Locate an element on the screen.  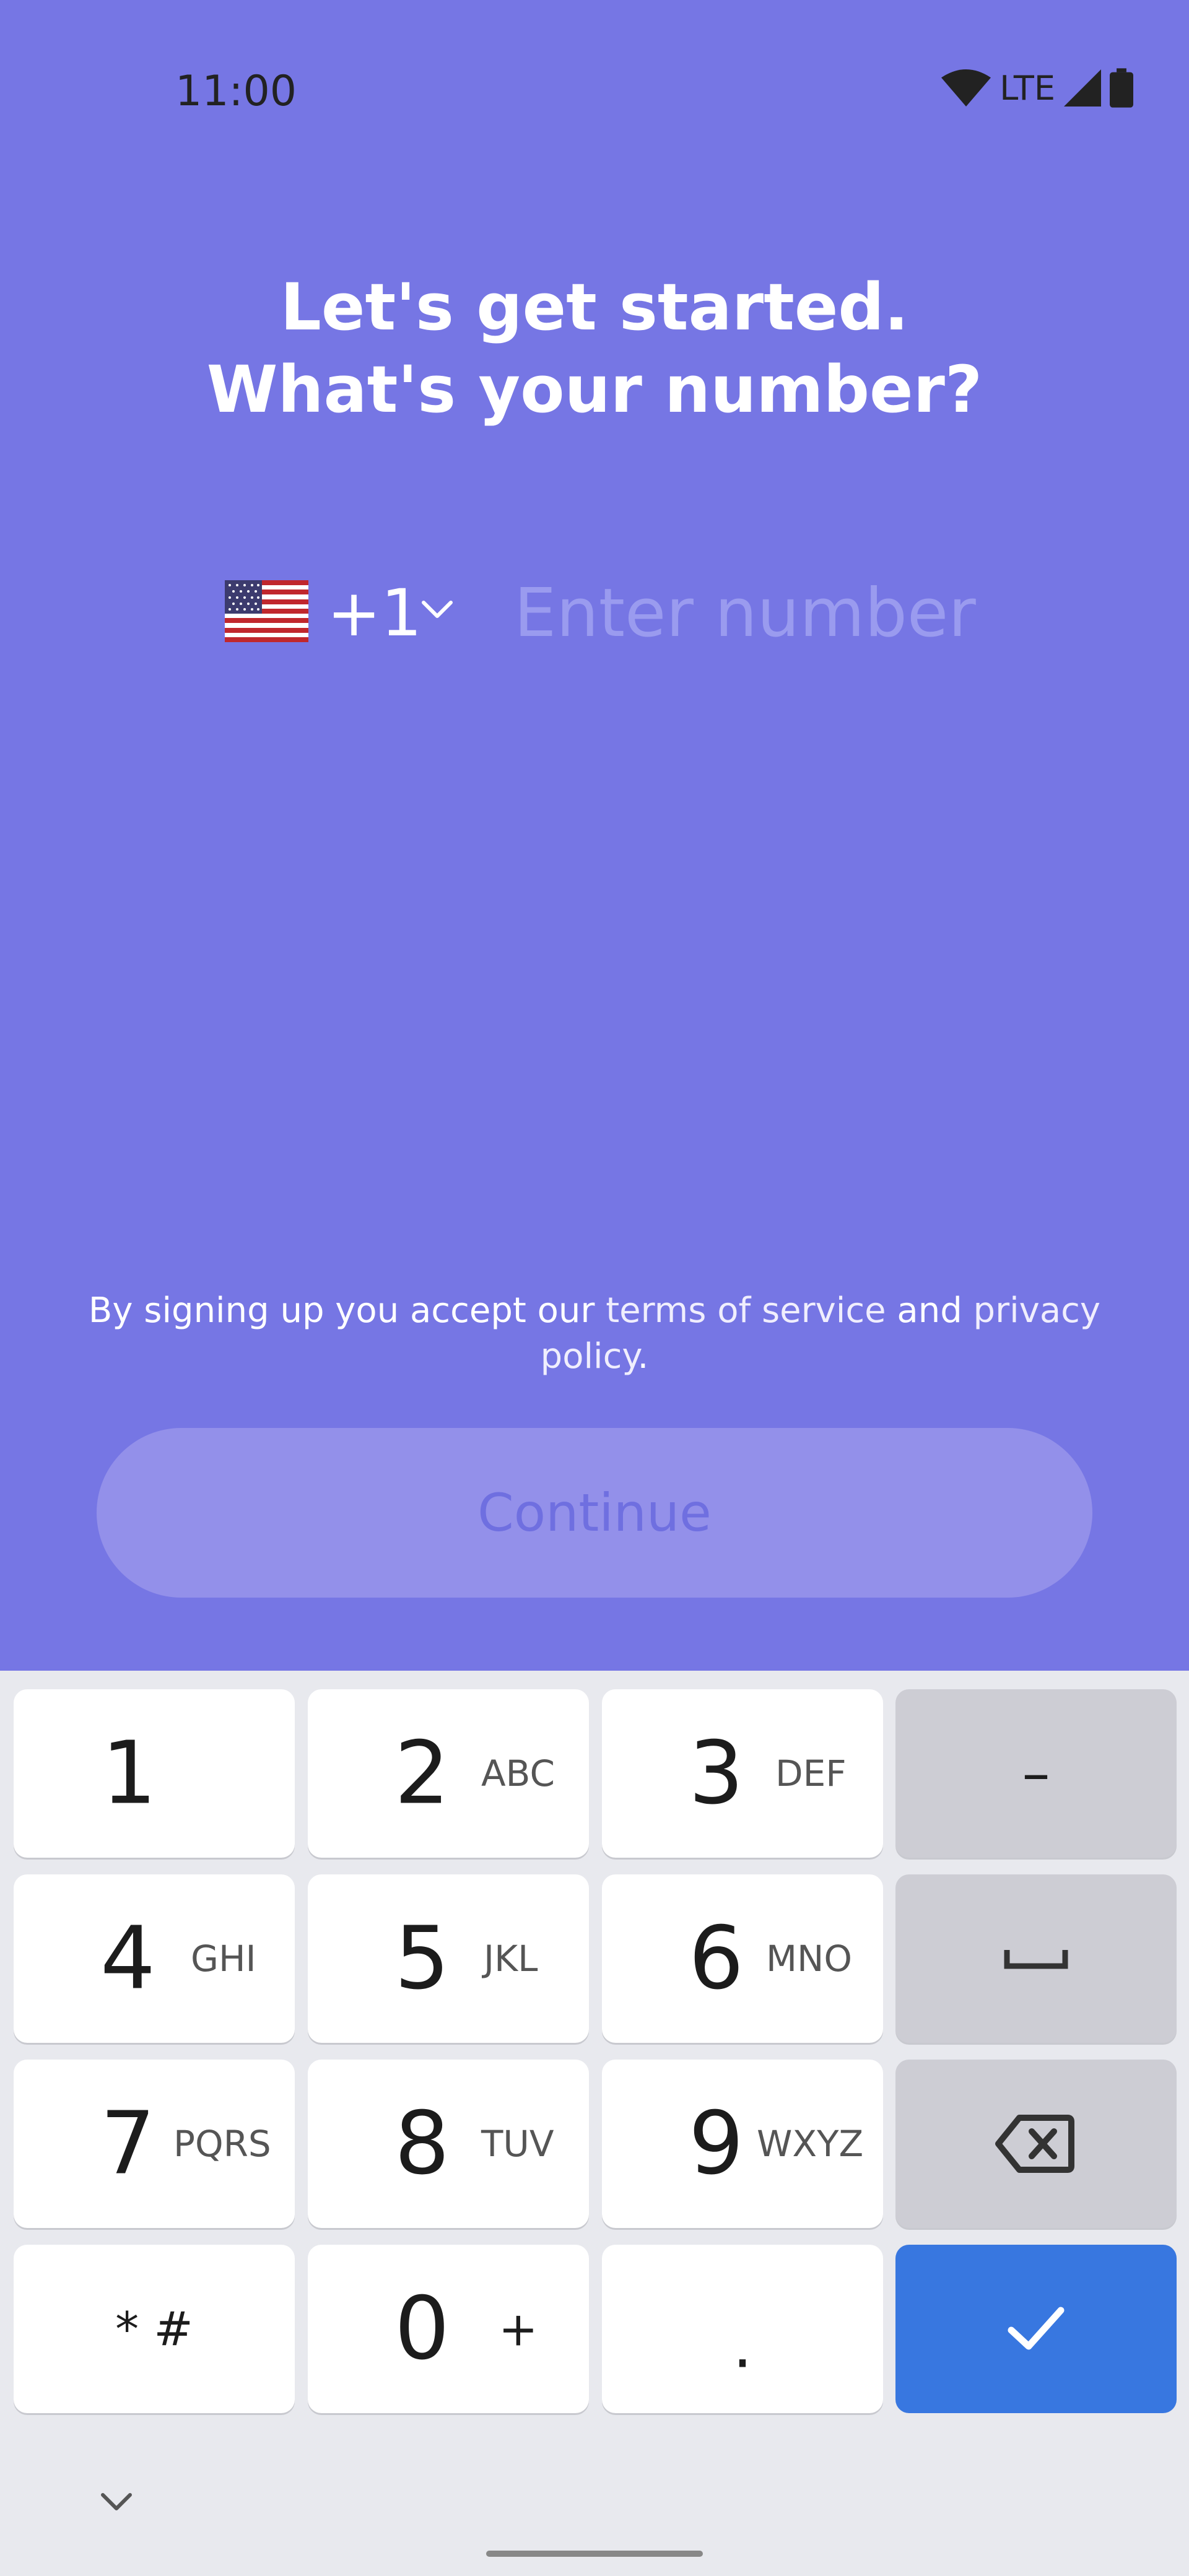
continue-button: Continue is located at coordinates (594, 1513).